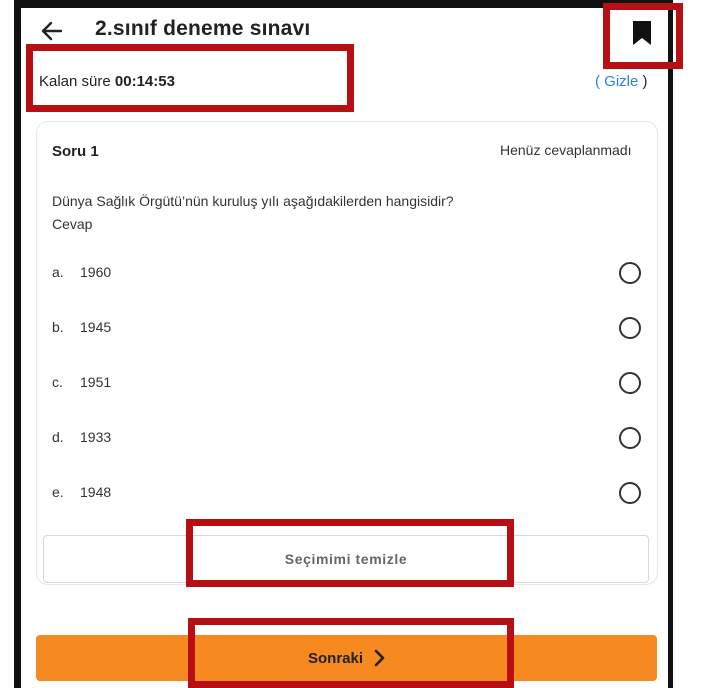 Image resolution: width=705 pixels, height=688 pixels. Describe the element at coordinates (335, 658) in the screenshot. I see `next-label: Sonraki` at that location.